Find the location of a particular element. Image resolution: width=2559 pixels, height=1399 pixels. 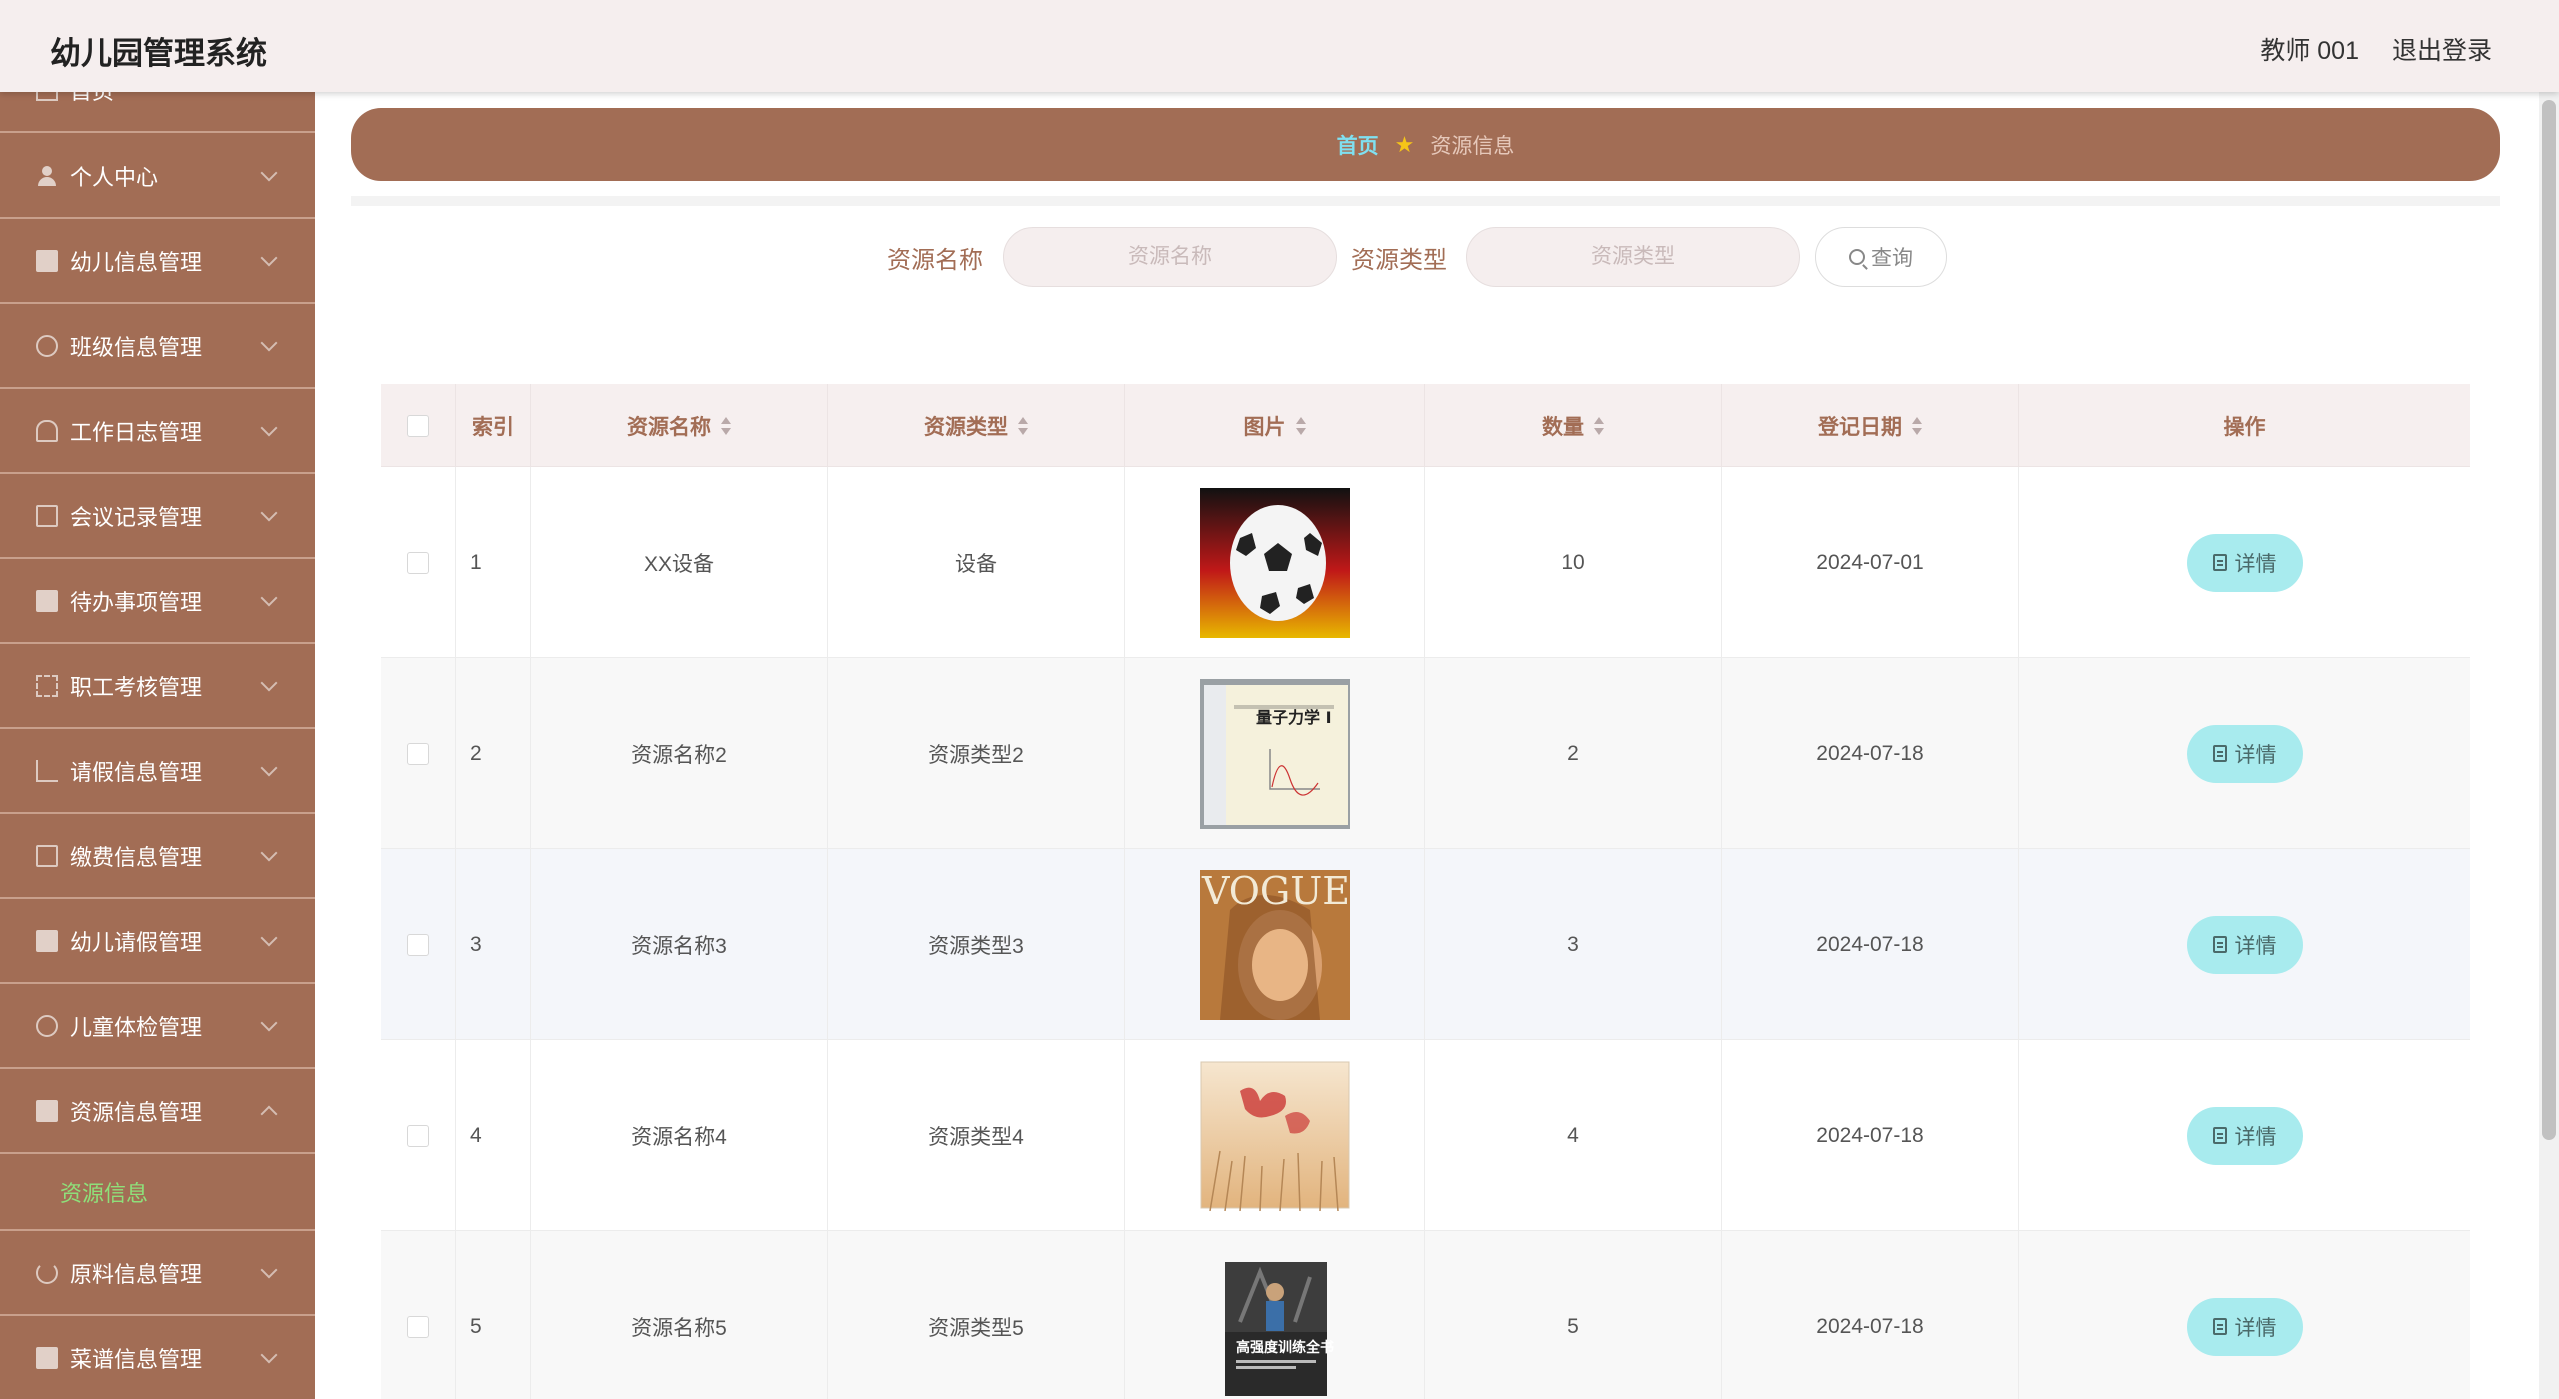

cell-date: 2024-07-01 is located at coordinates (1870, 562).